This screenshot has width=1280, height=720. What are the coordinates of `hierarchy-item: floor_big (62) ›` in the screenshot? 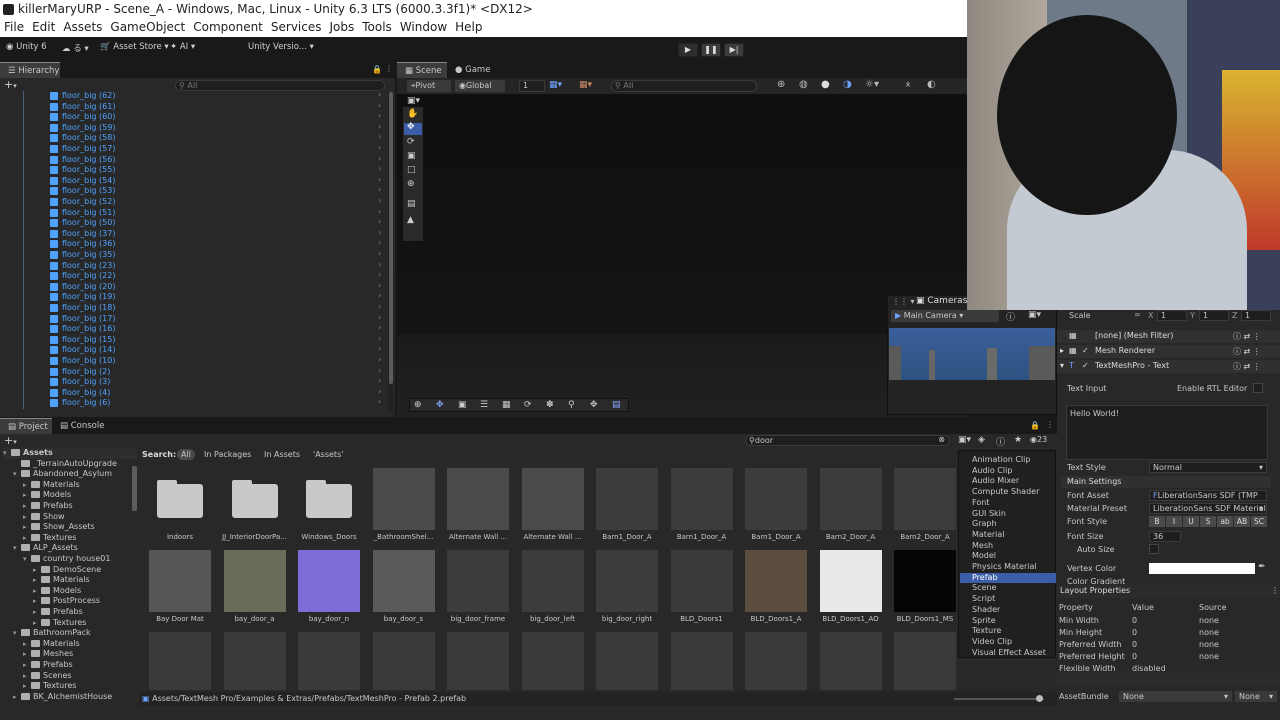 It's located at (193, 96).